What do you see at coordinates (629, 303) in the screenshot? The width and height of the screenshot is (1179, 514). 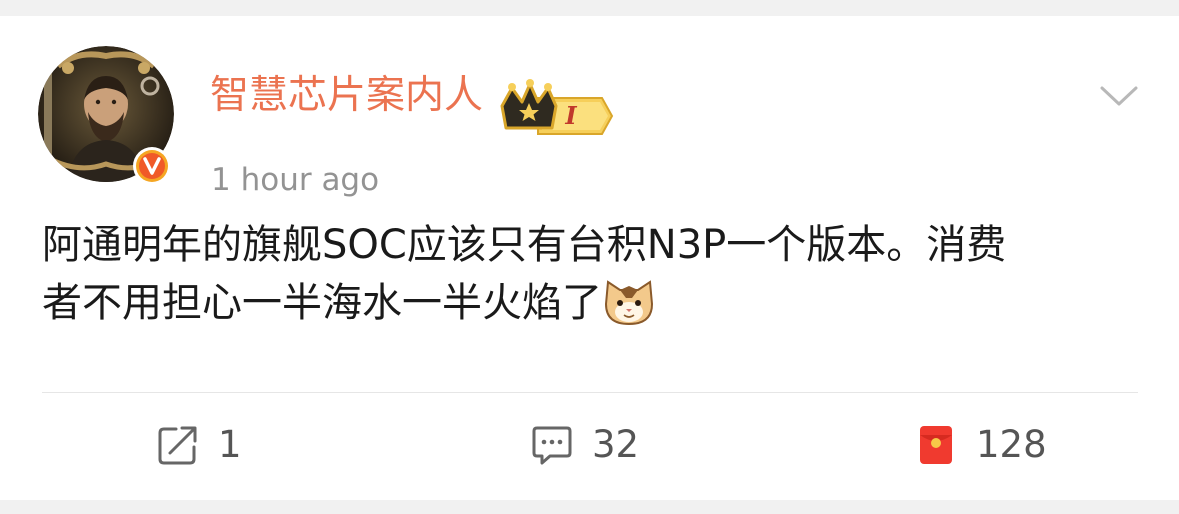 I see `cat-emoji-icon` at bounding box center [629, 303].